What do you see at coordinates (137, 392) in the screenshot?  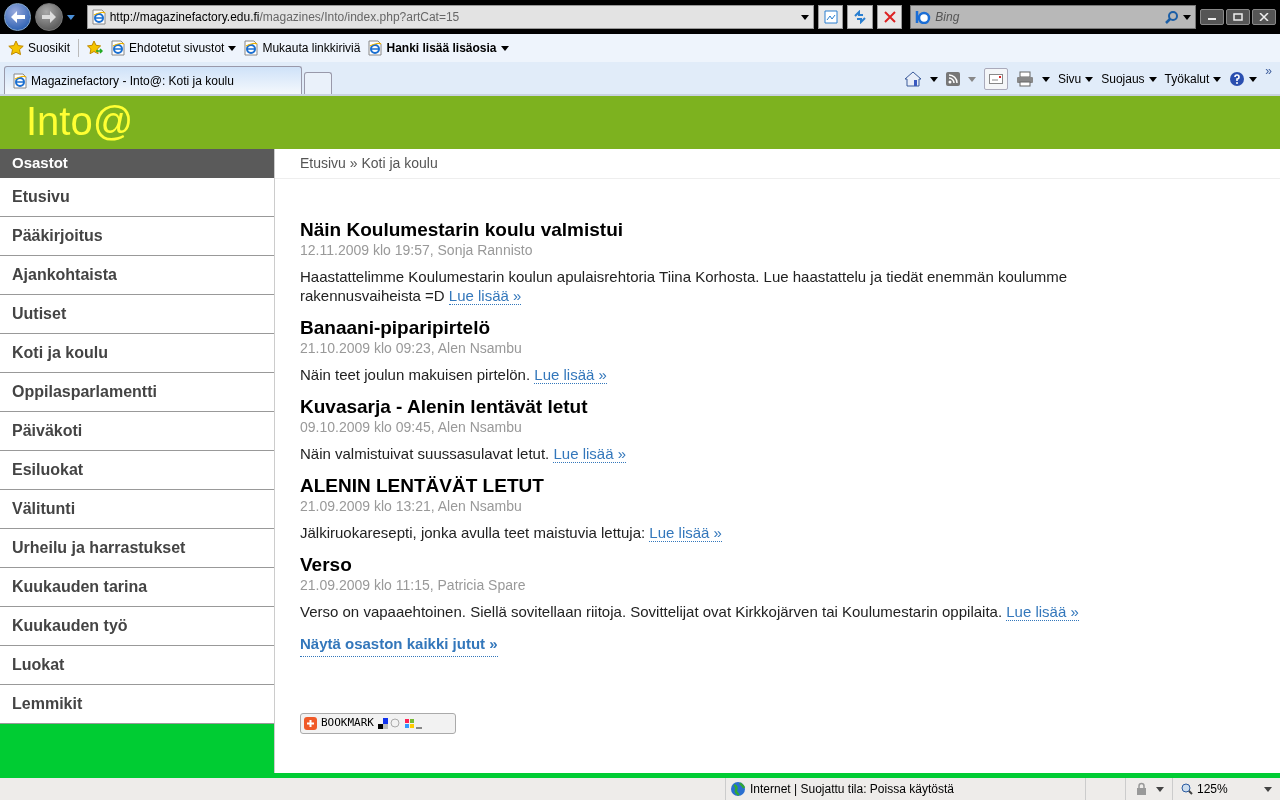 I see `sidebar-link: Oppilasparlamentti` at bounding box center [137, 392].